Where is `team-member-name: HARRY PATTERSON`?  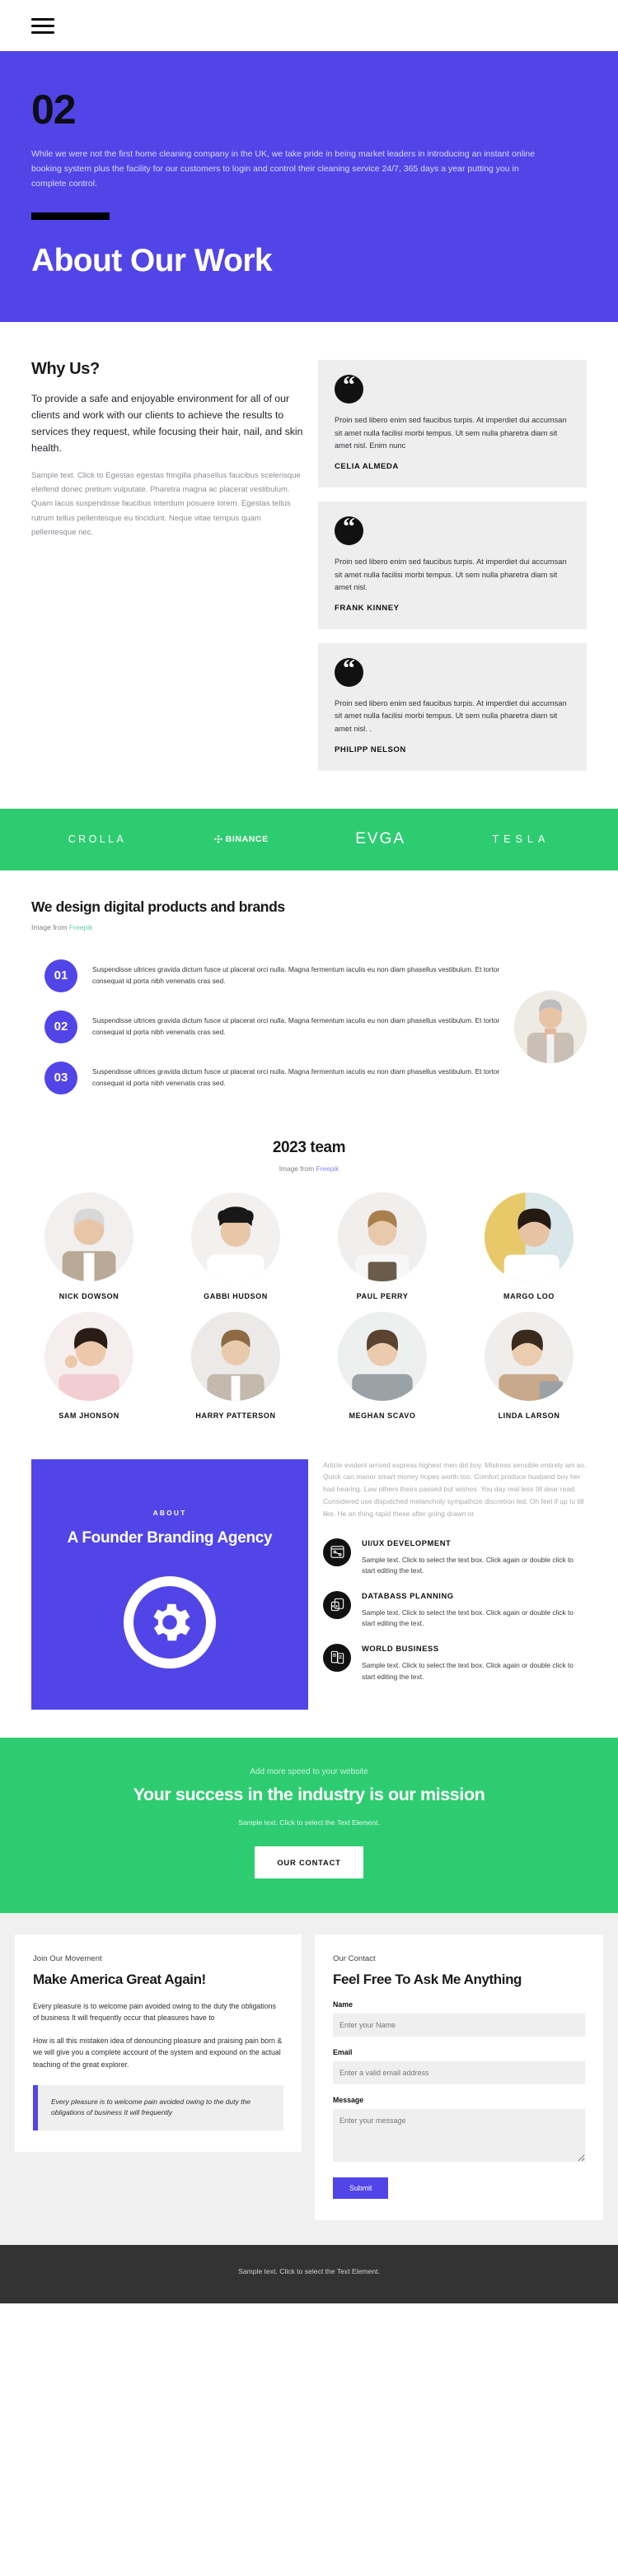 team-member-name: HARRY PATTERSON is located at coordinates (235, 1415).